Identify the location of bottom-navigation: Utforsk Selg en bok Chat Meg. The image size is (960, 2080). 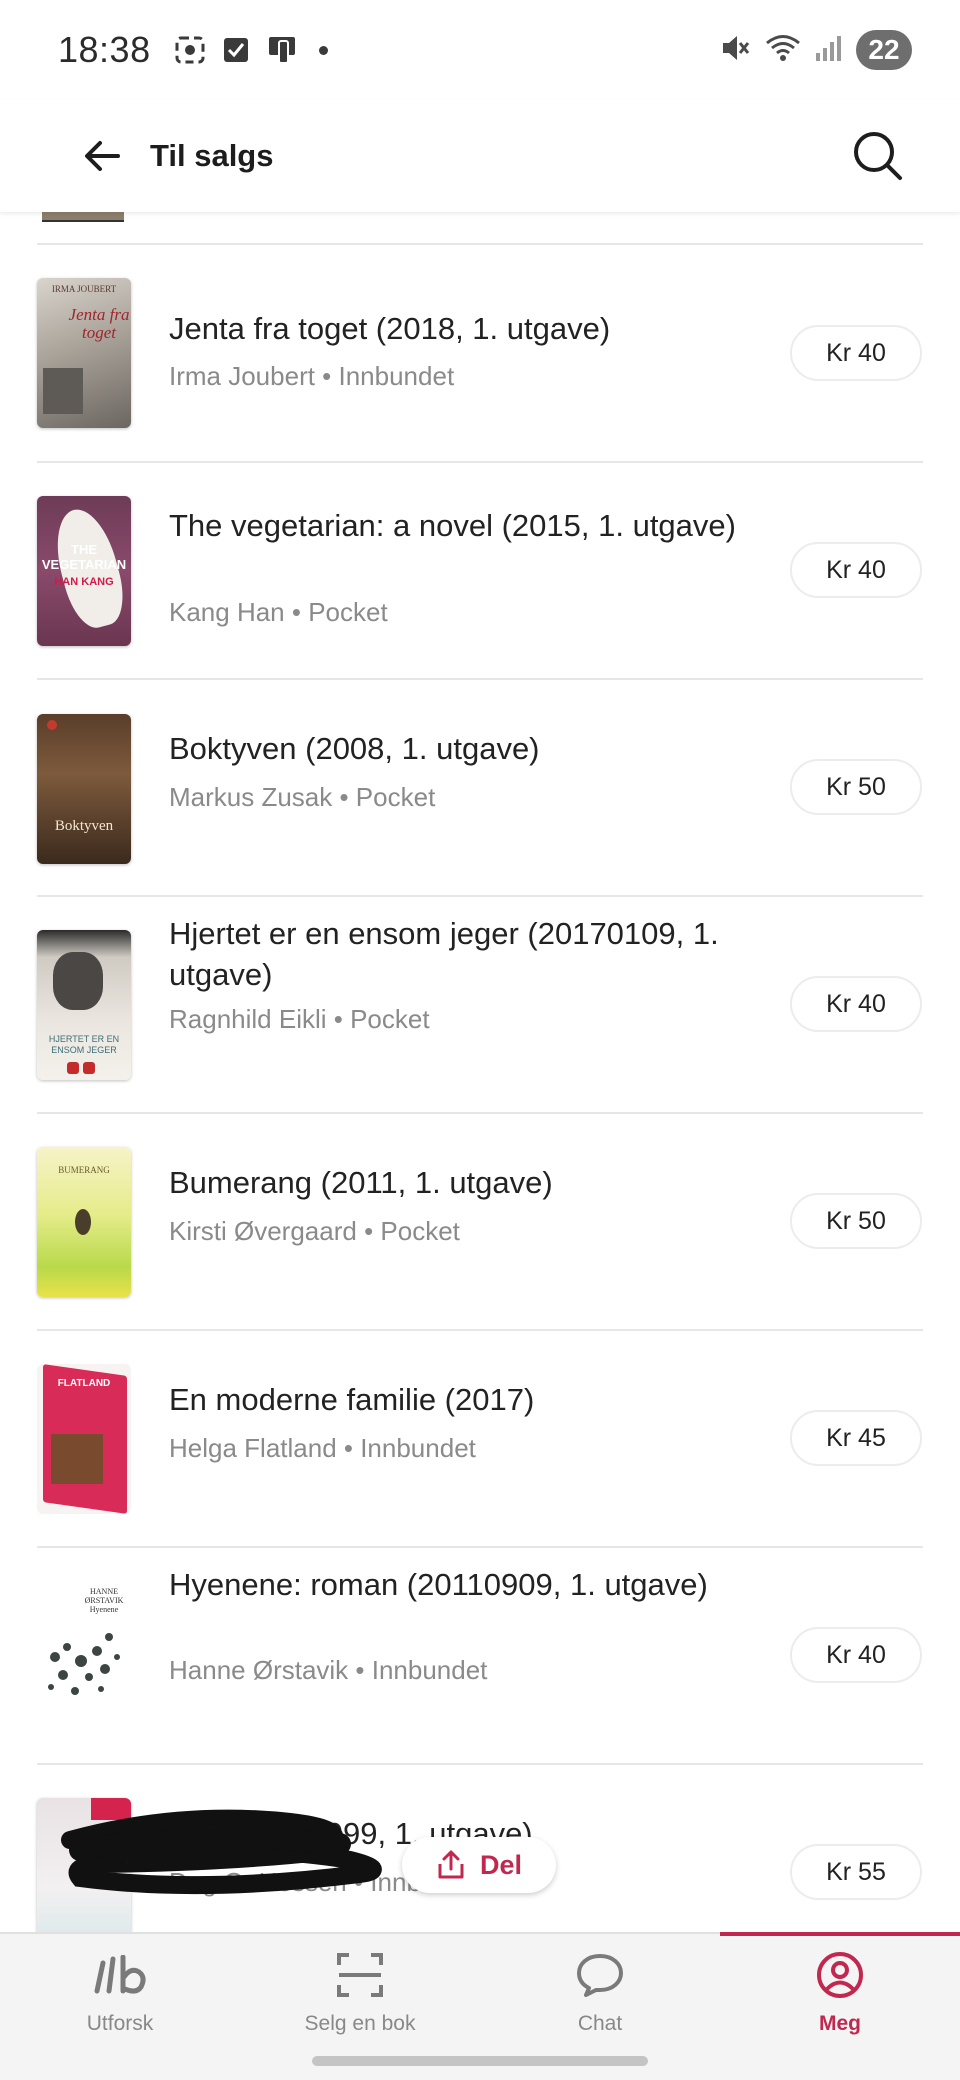
(480, 1987).